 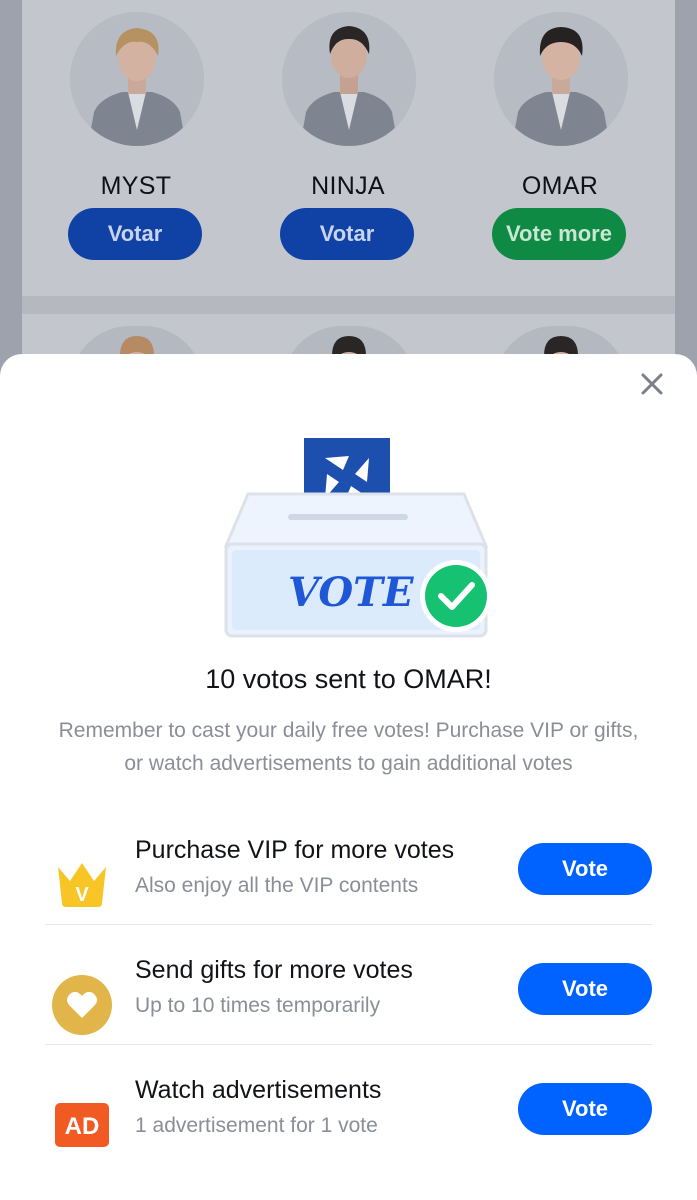 I want to click on ad-icon: AD, so click(x=82, y=1125).